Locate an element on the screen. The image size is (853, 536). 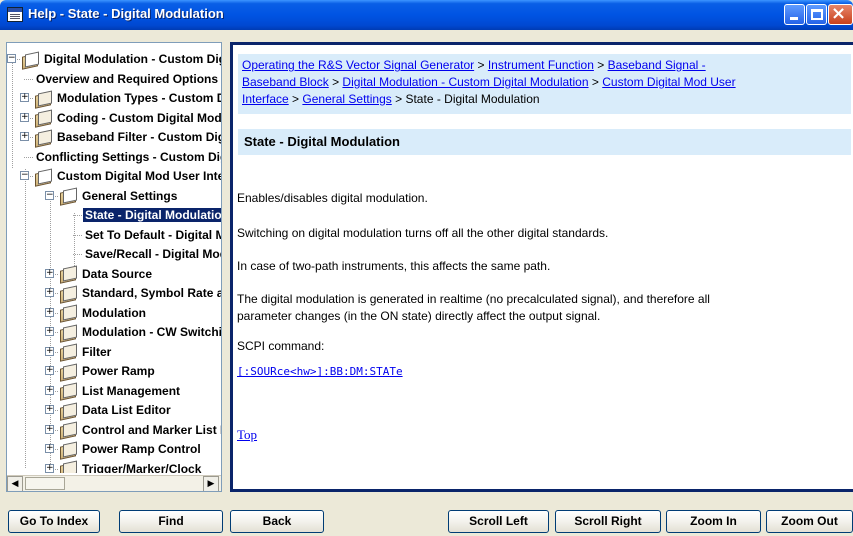
tree-item: Modulation - CW Switching is located at coordinates (140, 332).